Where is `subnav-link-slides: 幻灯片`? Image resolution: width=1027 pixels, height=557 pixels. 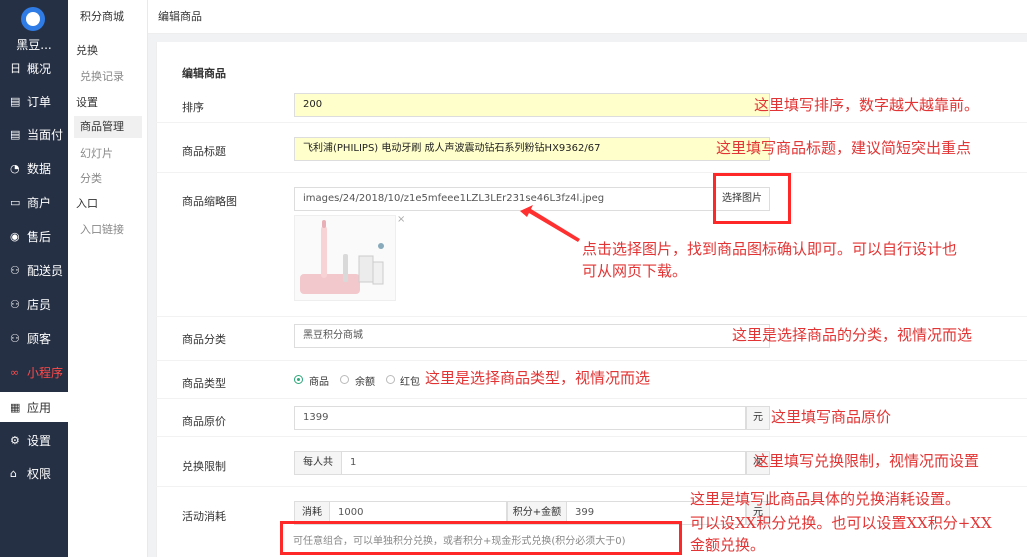 subnav-link-slides: 幻灯片 is located at coordinates (96, 153).